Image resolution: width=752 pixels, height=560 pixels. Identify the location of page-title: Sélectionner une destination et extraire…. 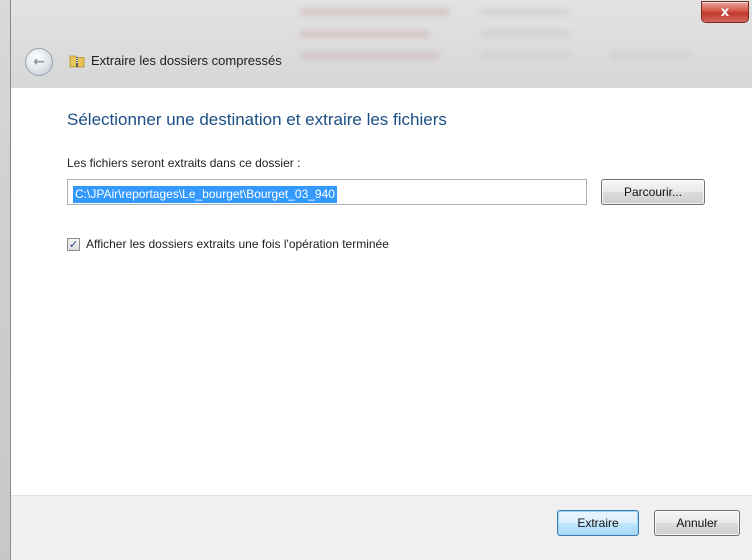
(257, 119).